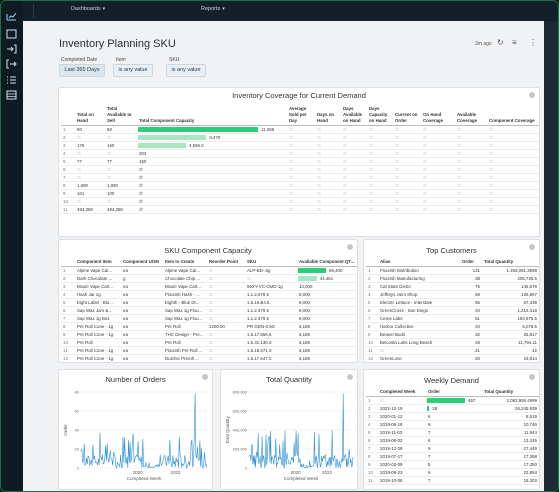  I want to click on sku-header-1: Component Item, so click(98, 262).